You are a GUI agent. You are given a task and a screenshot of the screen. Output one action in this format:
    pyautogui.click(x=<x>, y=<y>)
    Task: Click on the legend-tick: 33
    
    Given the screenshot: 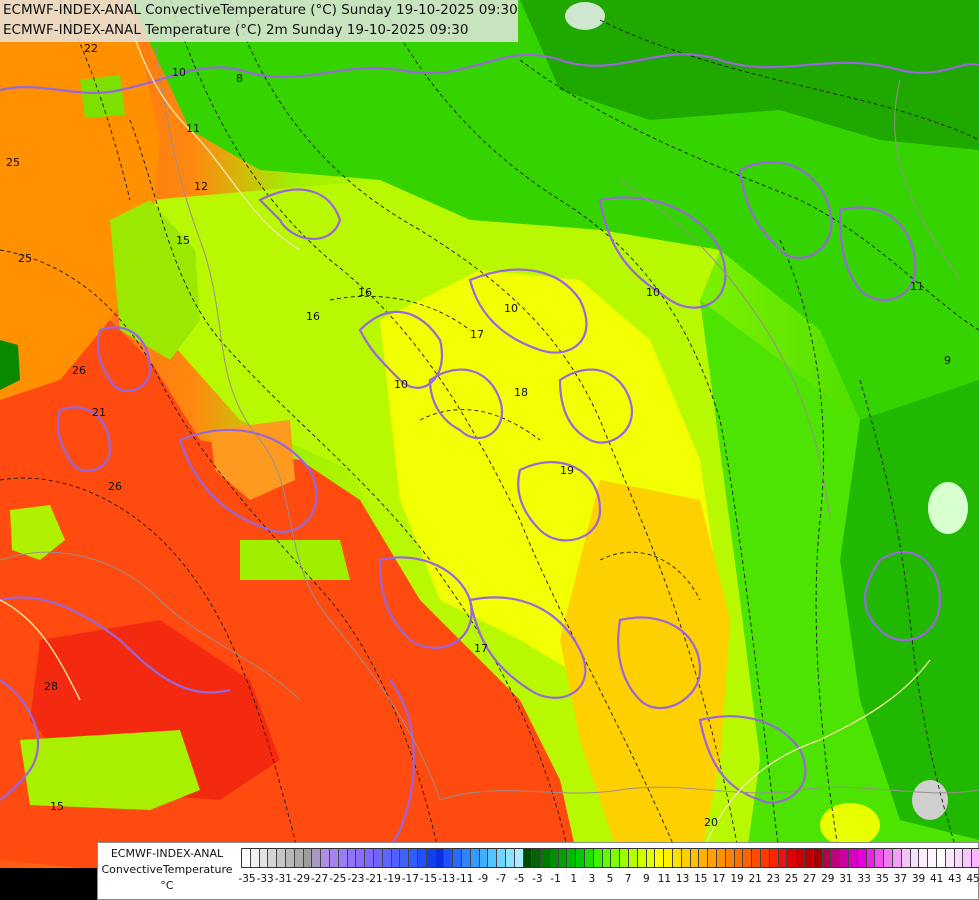 What is the action you would take?
    pyautogui.click(x=864, y=879)
    